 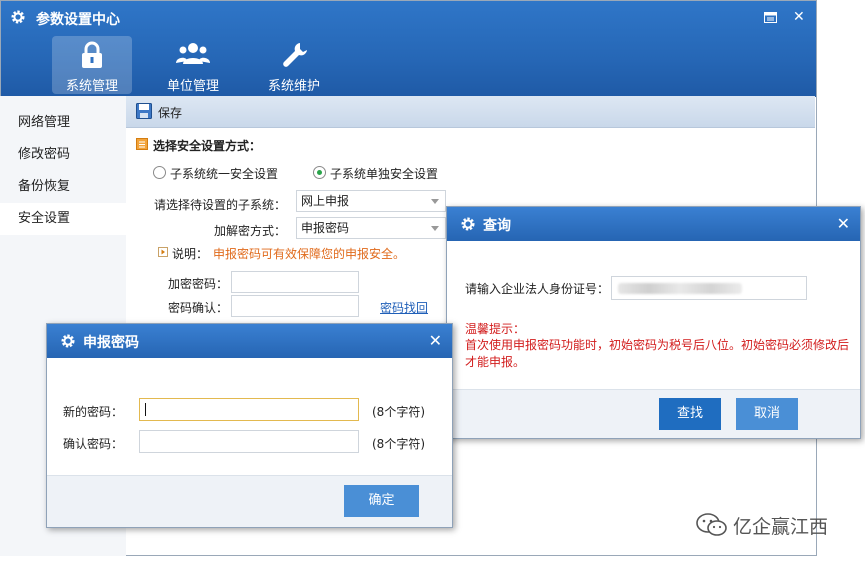 I want to click on save-button: 保存, so click(x=170, y=112).